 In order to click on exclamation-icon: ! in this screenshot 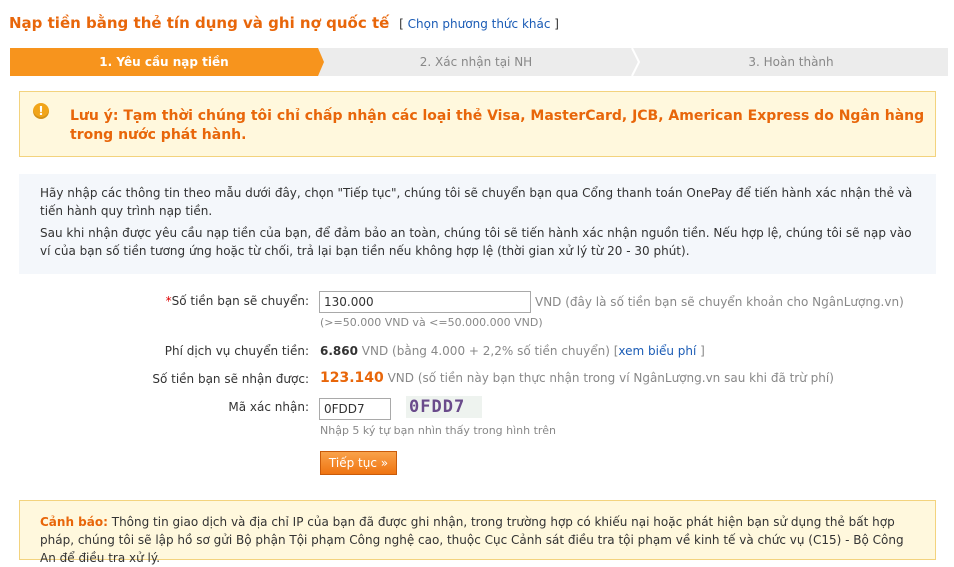, I will do `click(41, 111)`.